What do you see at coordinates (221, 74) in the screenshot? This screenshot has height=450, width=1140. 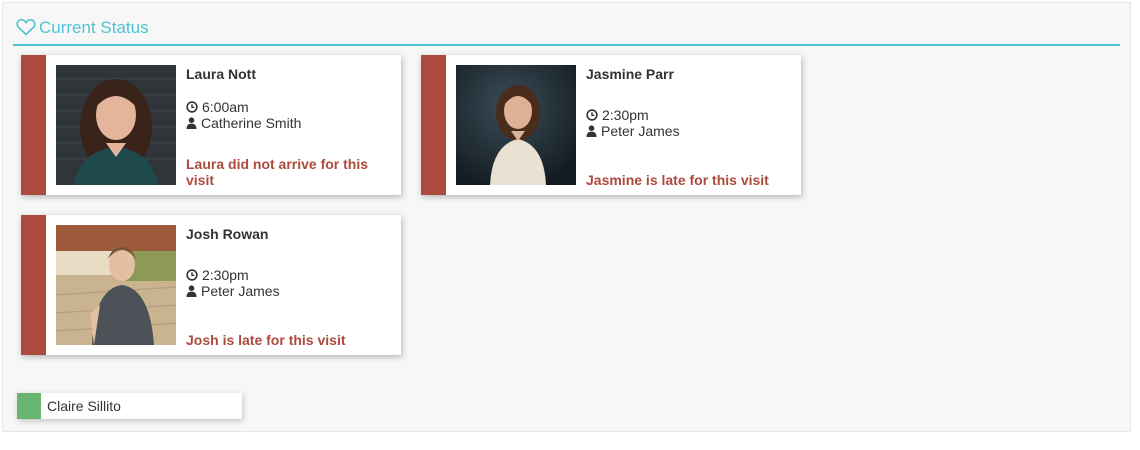 I see `client-name: Laura Nott` at bounding box center [221, 74].